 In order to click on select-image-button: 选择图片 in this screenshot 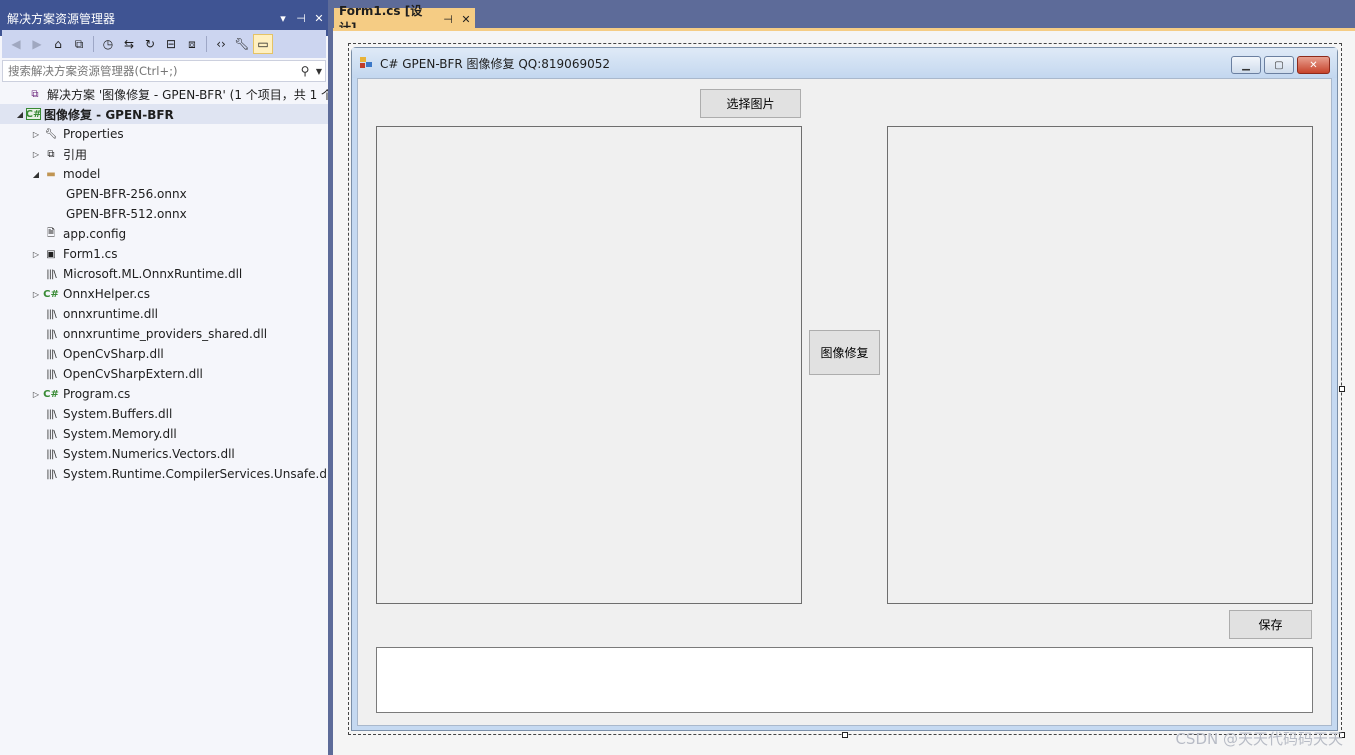, I will do `click(750, 103)`.